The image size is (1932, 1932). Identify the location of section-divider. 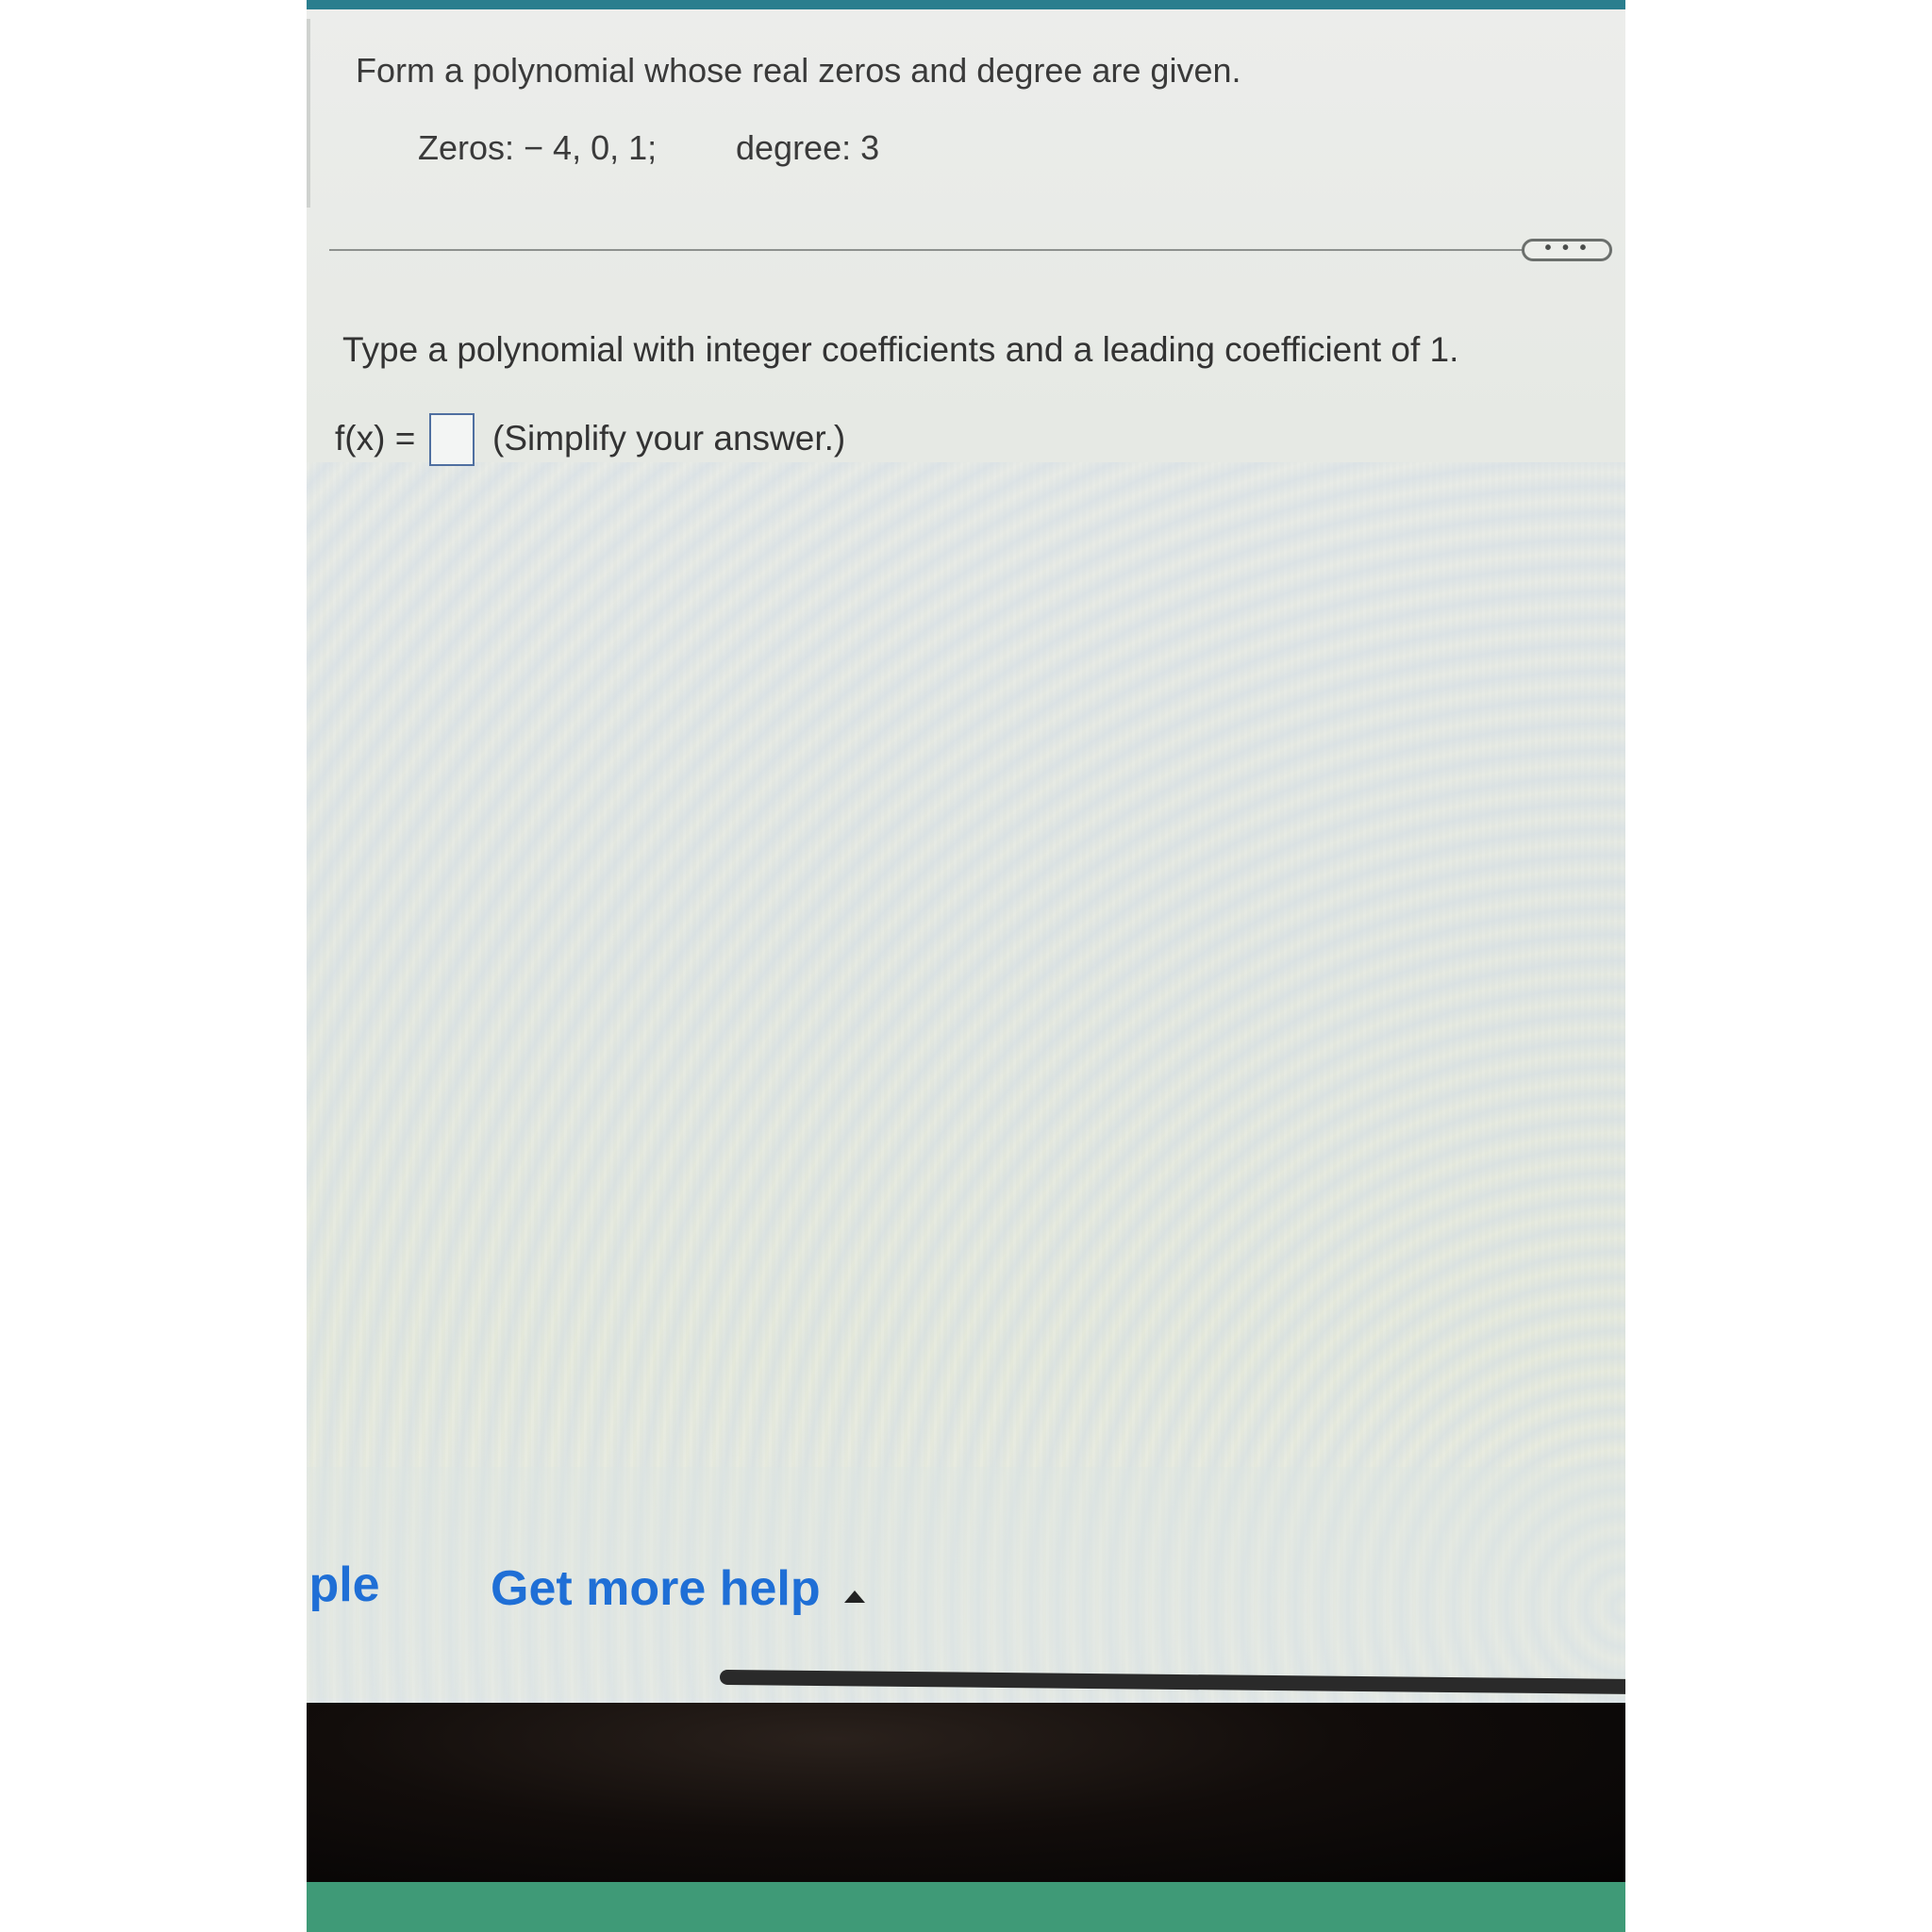
(929, 250).